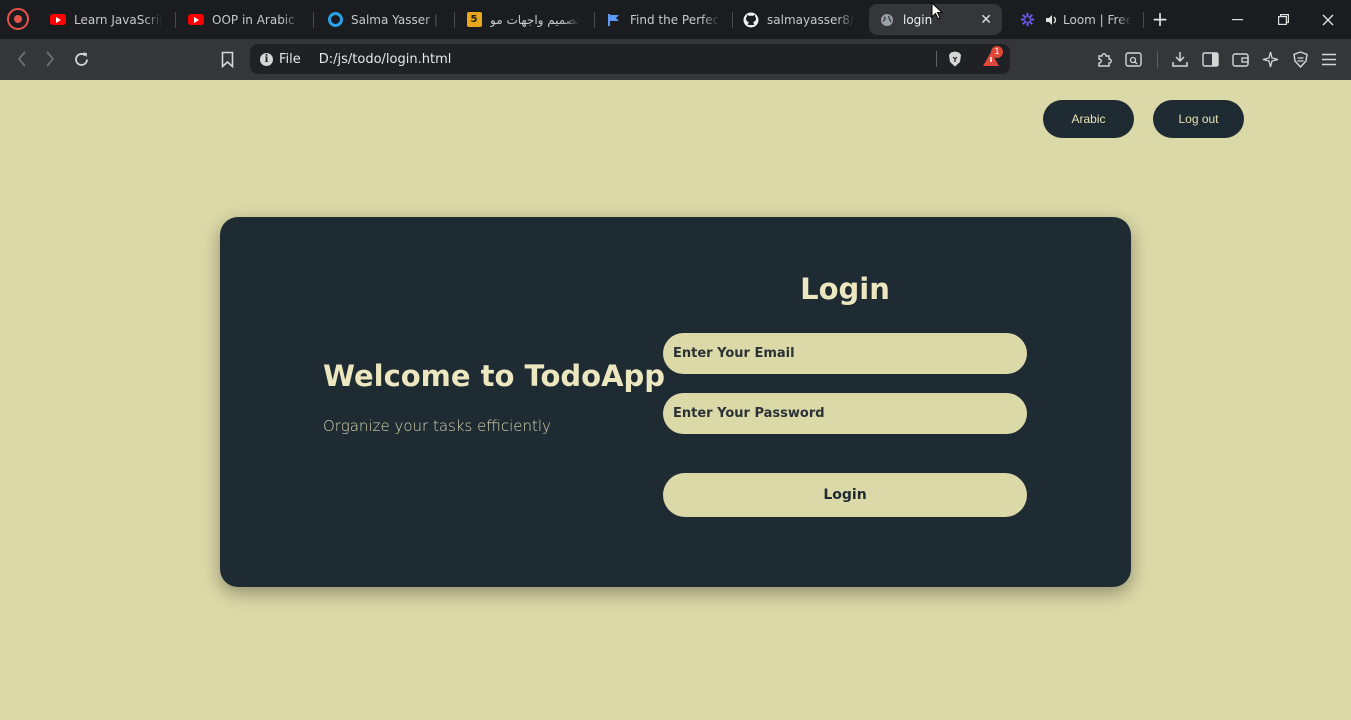 The image size is (1351, 720). What do you see at coordinates (887, 20) in the screenshot?
I see `globe-icon` at bounding box center [887, 20].